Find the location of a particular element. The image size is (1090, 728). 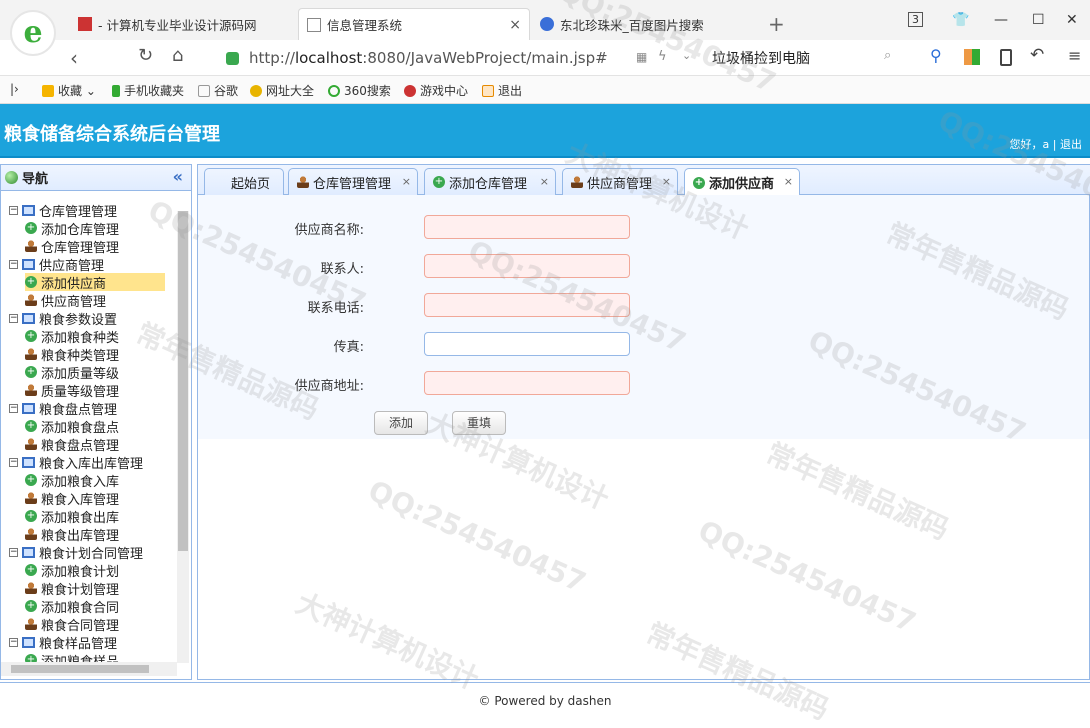

add-button: 添加 is located at coordinates (401, 423).